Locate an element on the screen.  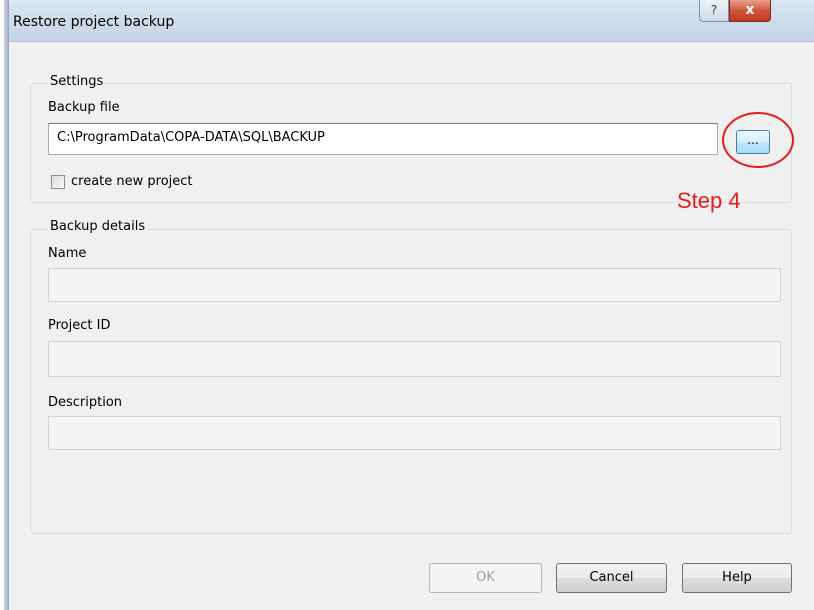
help-button: Help is located at coordinates (737, 578).